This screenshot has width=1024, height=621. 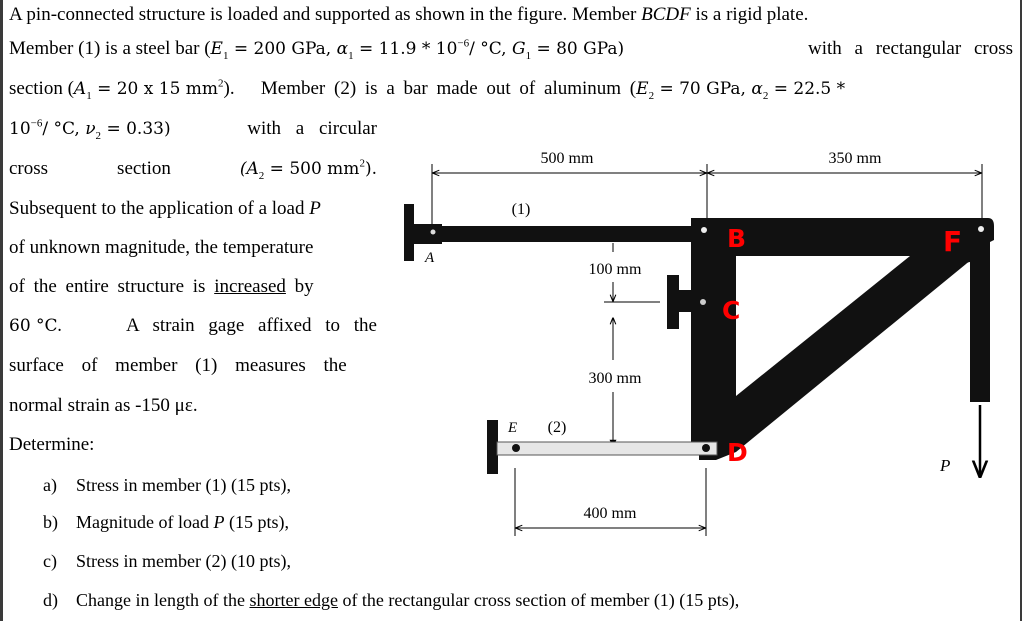 What do you see at coordinates (610, 513) in the screenshot?
I see `dim-label-ed: 400 mm` at bounding box center [610, 513].